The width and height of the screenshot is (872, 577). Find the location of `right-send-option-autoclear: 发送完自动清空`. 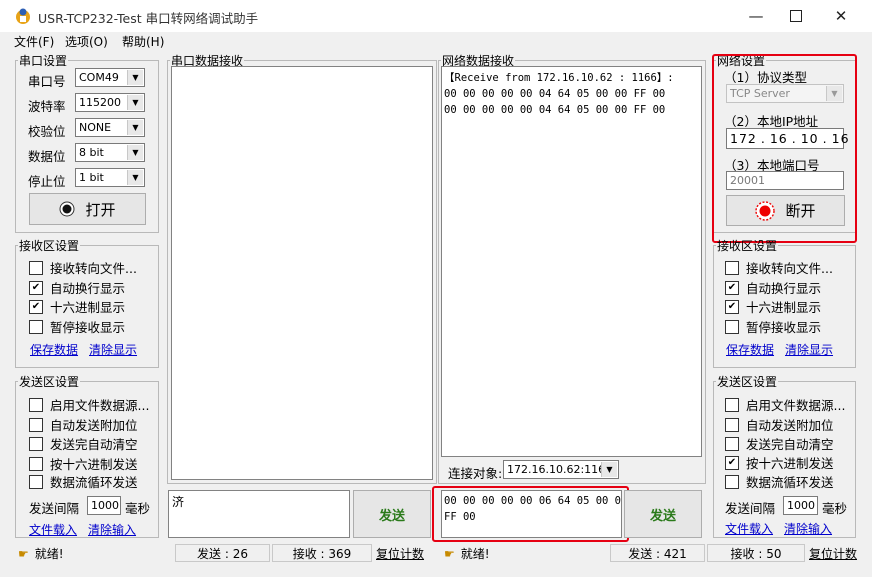

right-send-option-autoclear: 发送完自动清空 is located at coordinates (779, 443).